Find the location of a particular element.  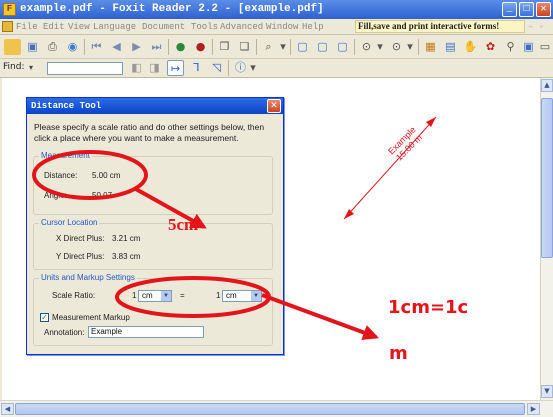

x-direct-label: X Direct Plus: is located at coordinates (80, 238).